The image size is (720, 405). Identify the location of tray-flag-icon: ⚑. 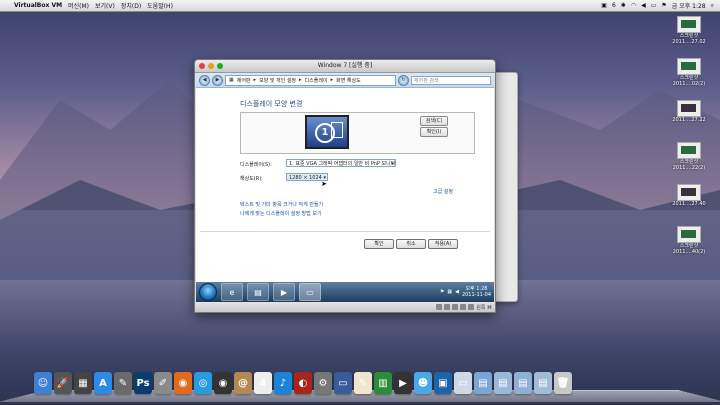
(442, 292).